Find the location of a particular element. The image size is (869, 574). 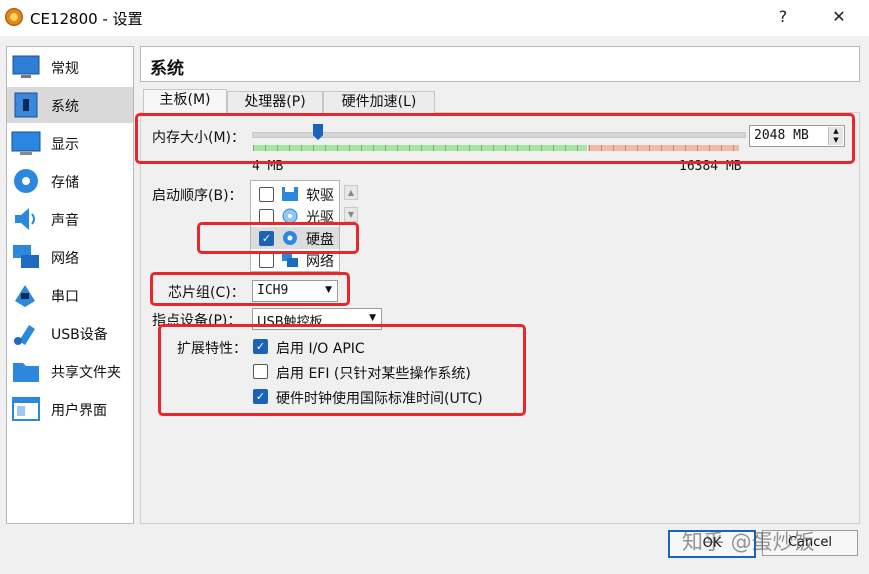

sidebar-item-label: 显示 is located at coordinates (65, 145).